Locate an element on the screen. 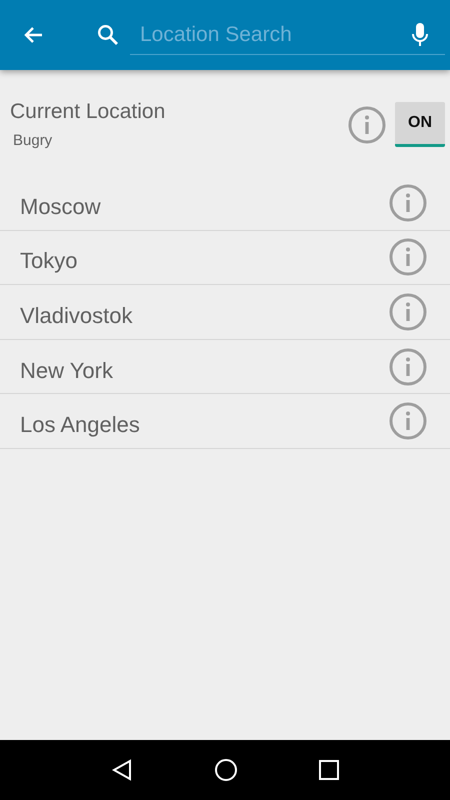 The height and width of the screenshot is (800, 450). location-name: Tokyo is located at coordinates (204, 257).